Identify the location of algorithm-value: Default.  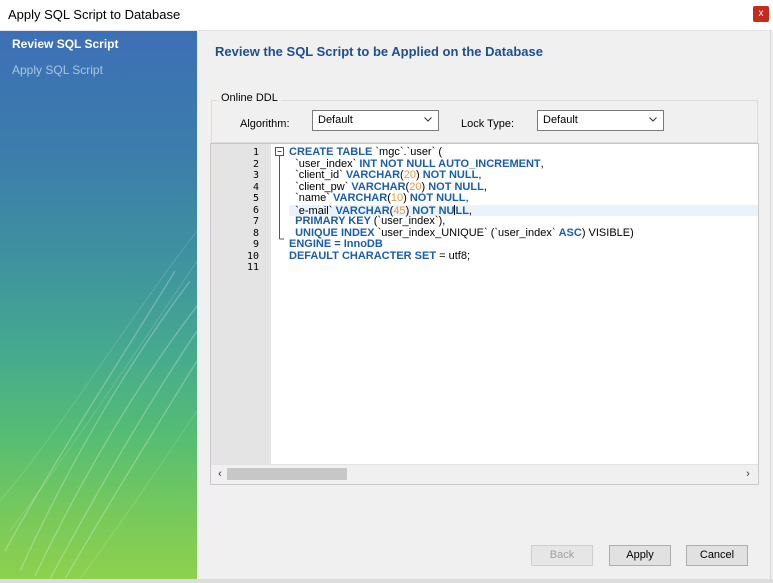
(335, 120).